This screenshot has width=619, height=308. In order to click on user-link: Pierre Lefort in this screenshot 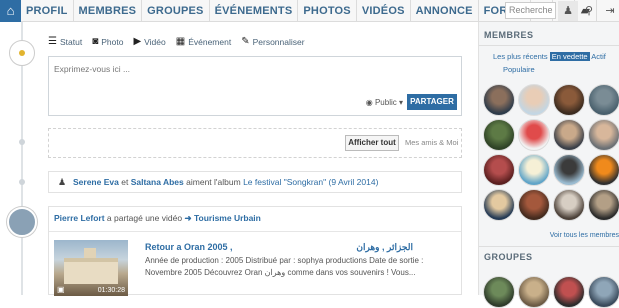, I will do `click(79, 218)`.